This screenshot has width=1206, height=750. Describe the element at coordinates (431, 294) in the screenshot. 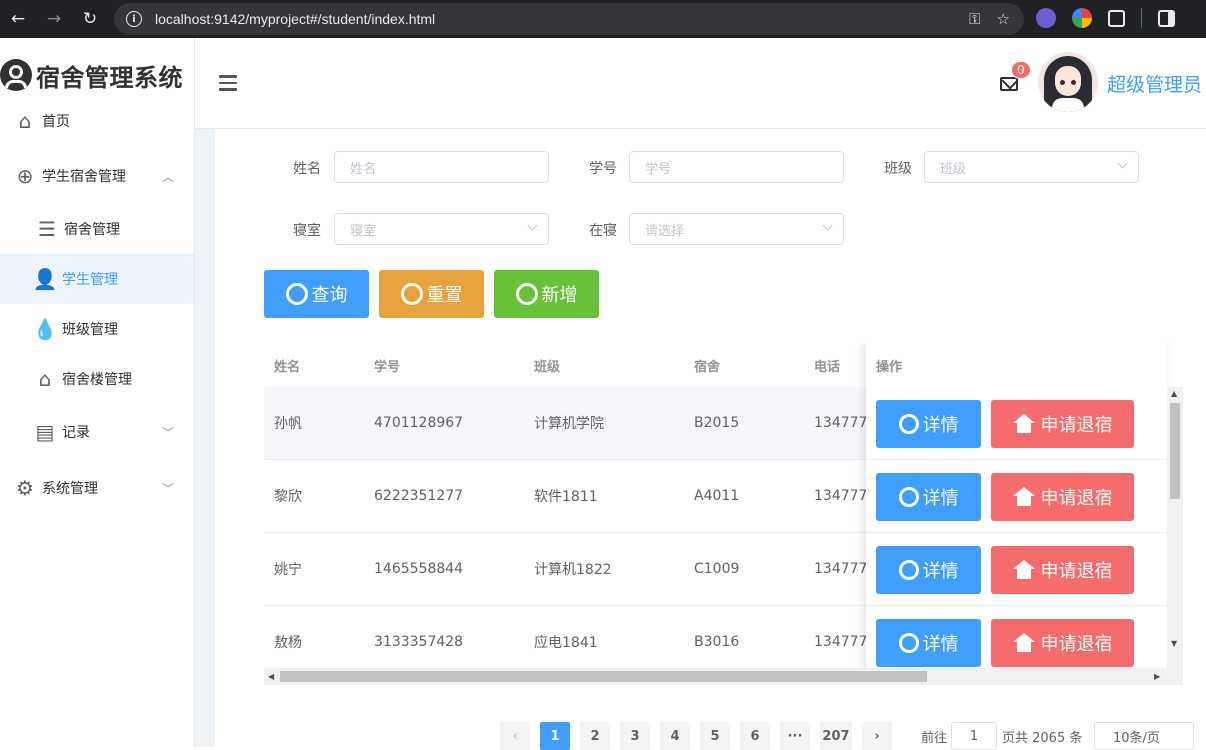

I see `reset-button: 重置` at that location.